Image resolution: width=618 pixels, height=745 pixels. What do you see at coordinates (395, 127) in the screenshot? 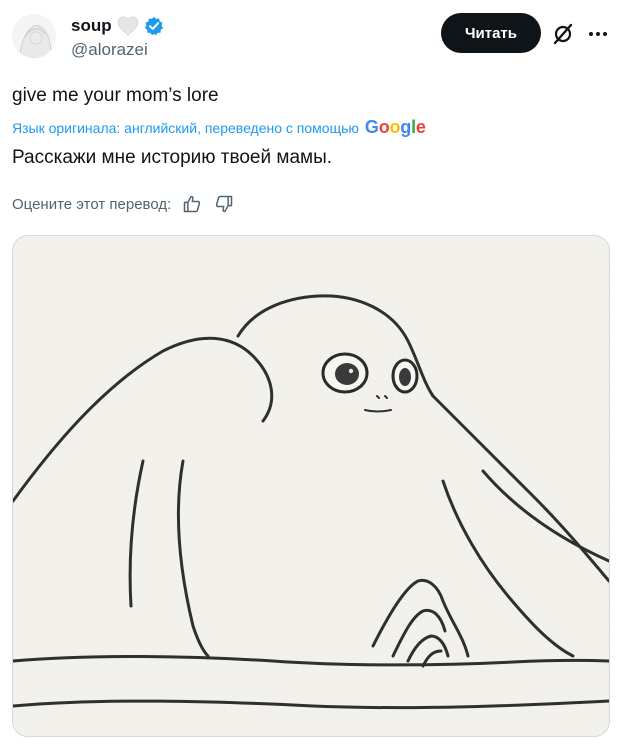
I see `google-logo: Google` at bounding box center [395, 127].